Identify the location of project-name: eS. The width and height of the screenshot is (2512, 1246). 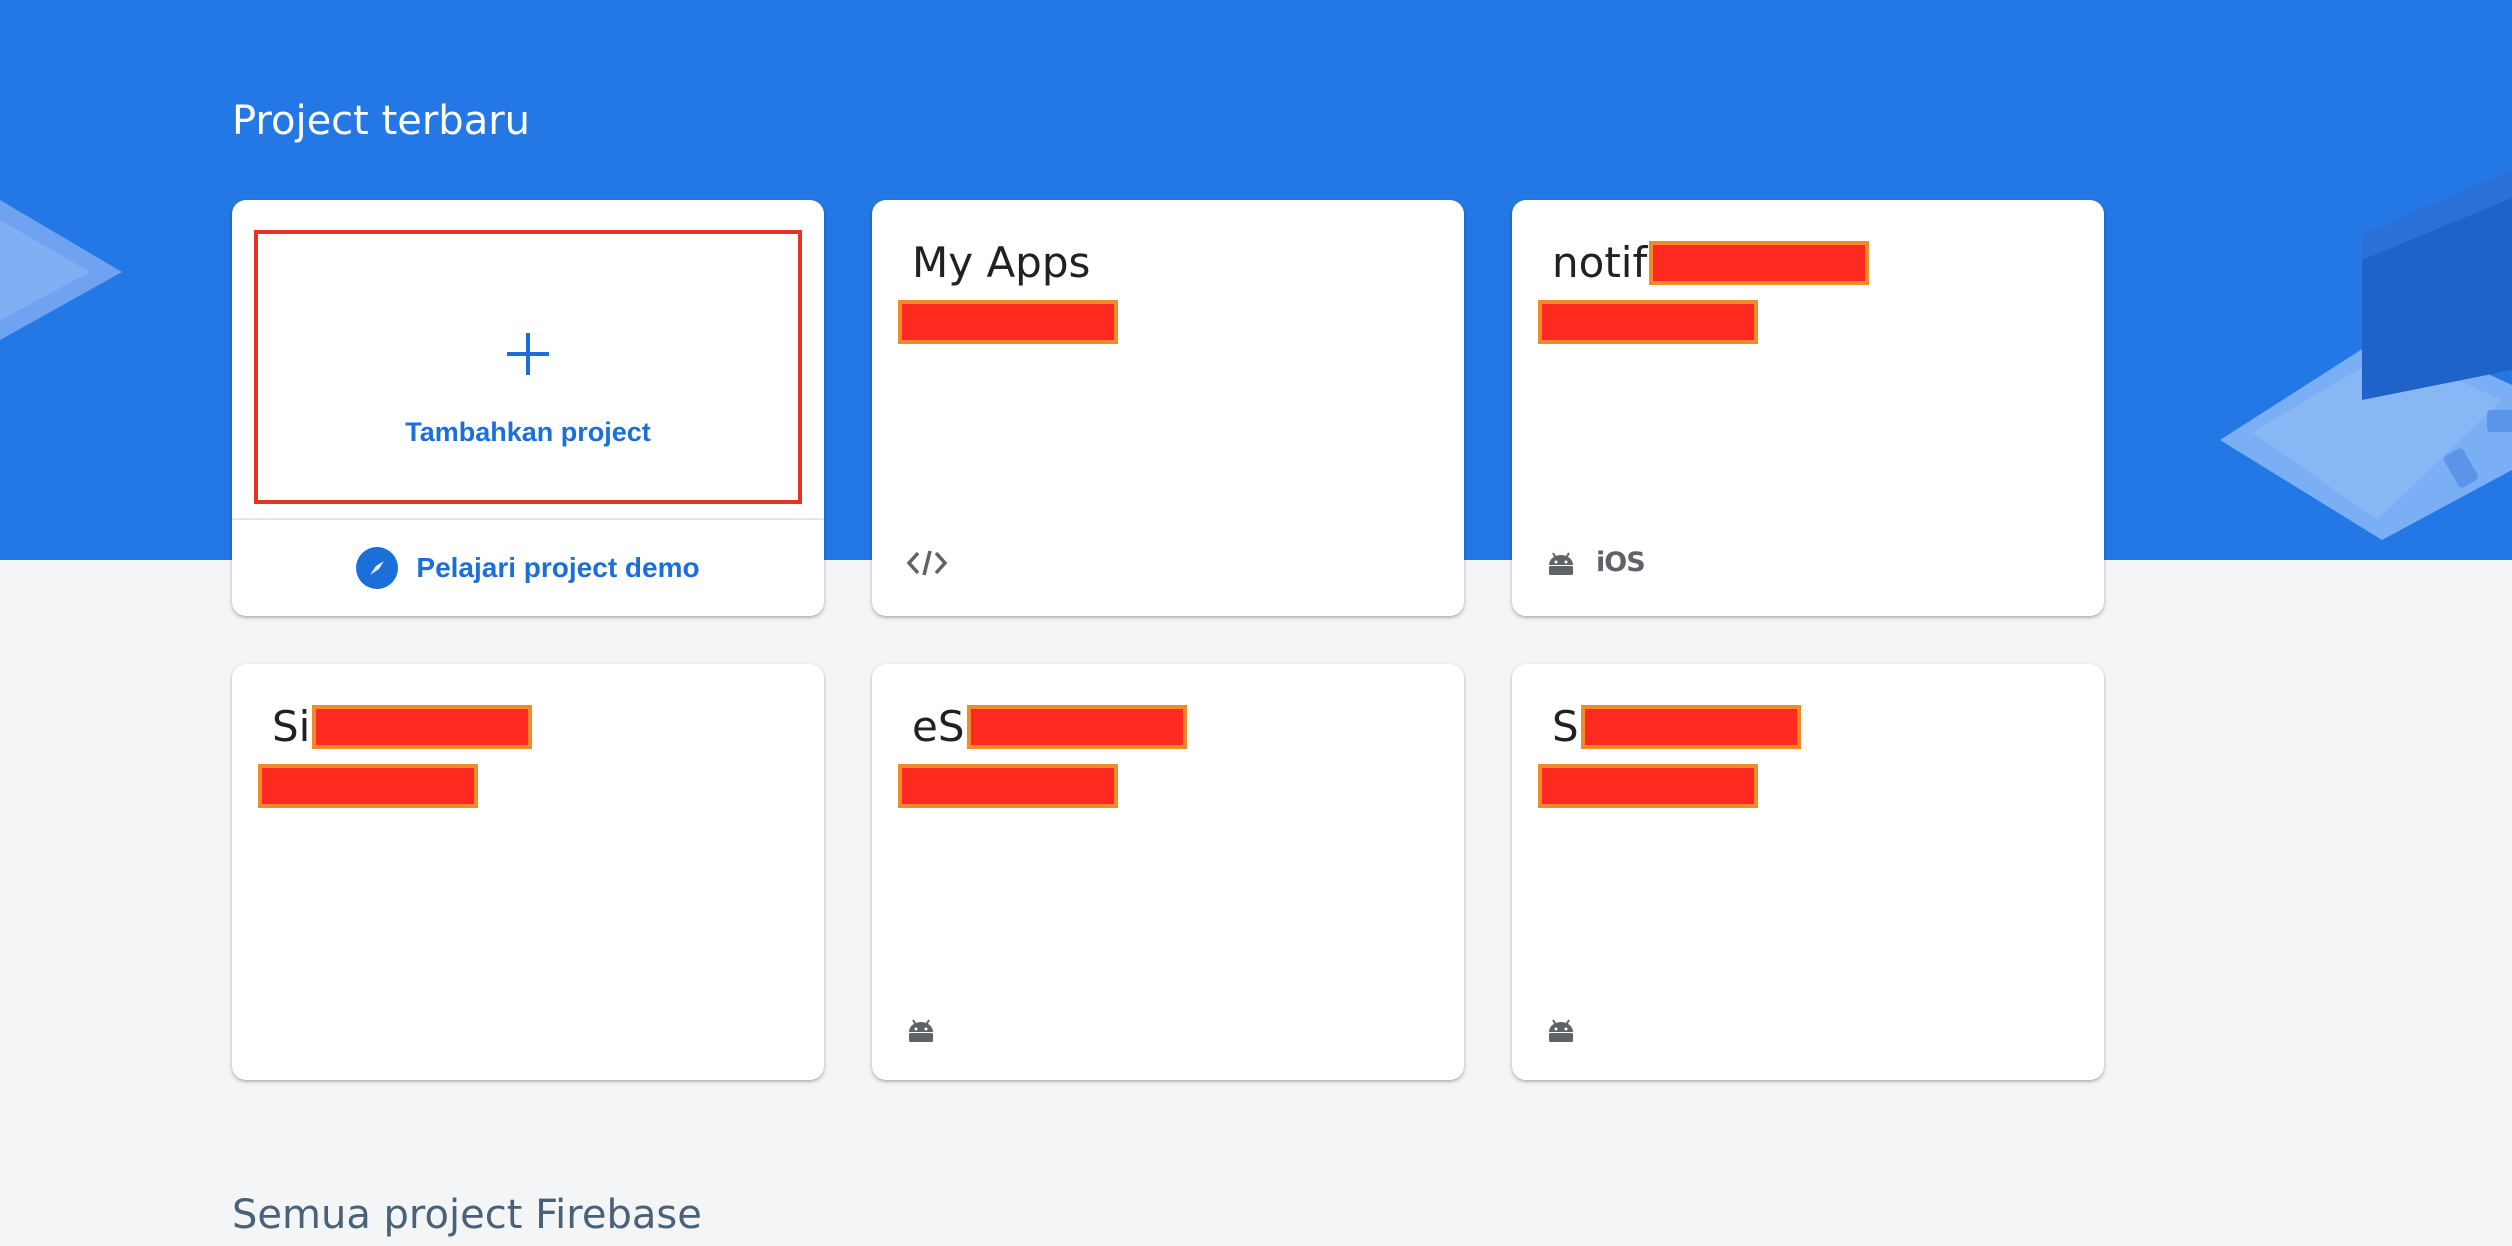
(1049, 726).